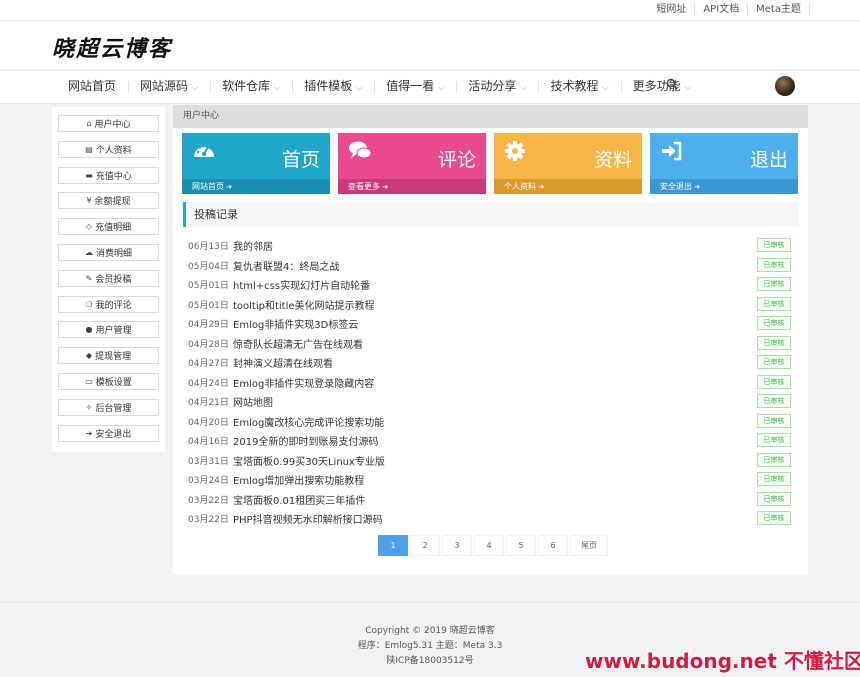 This screenshot has height=677, width=860. I want to click on post-date: 04月20日, so click(208, 422).